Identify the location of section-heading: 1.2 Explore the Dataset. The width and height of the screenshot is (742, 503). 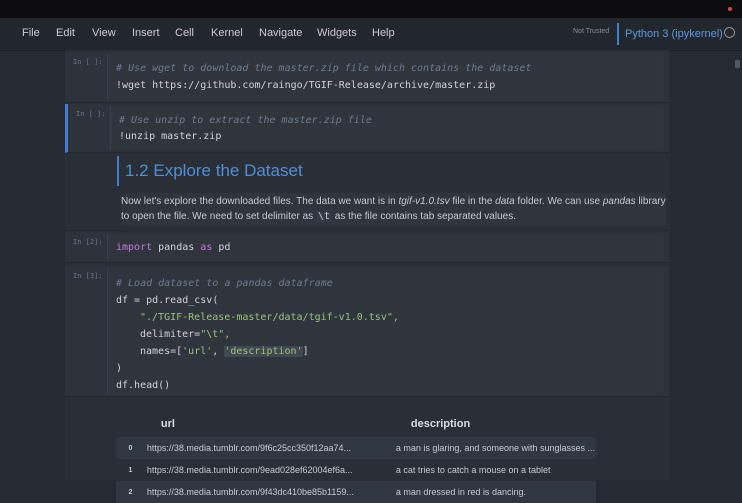
(214, 170).